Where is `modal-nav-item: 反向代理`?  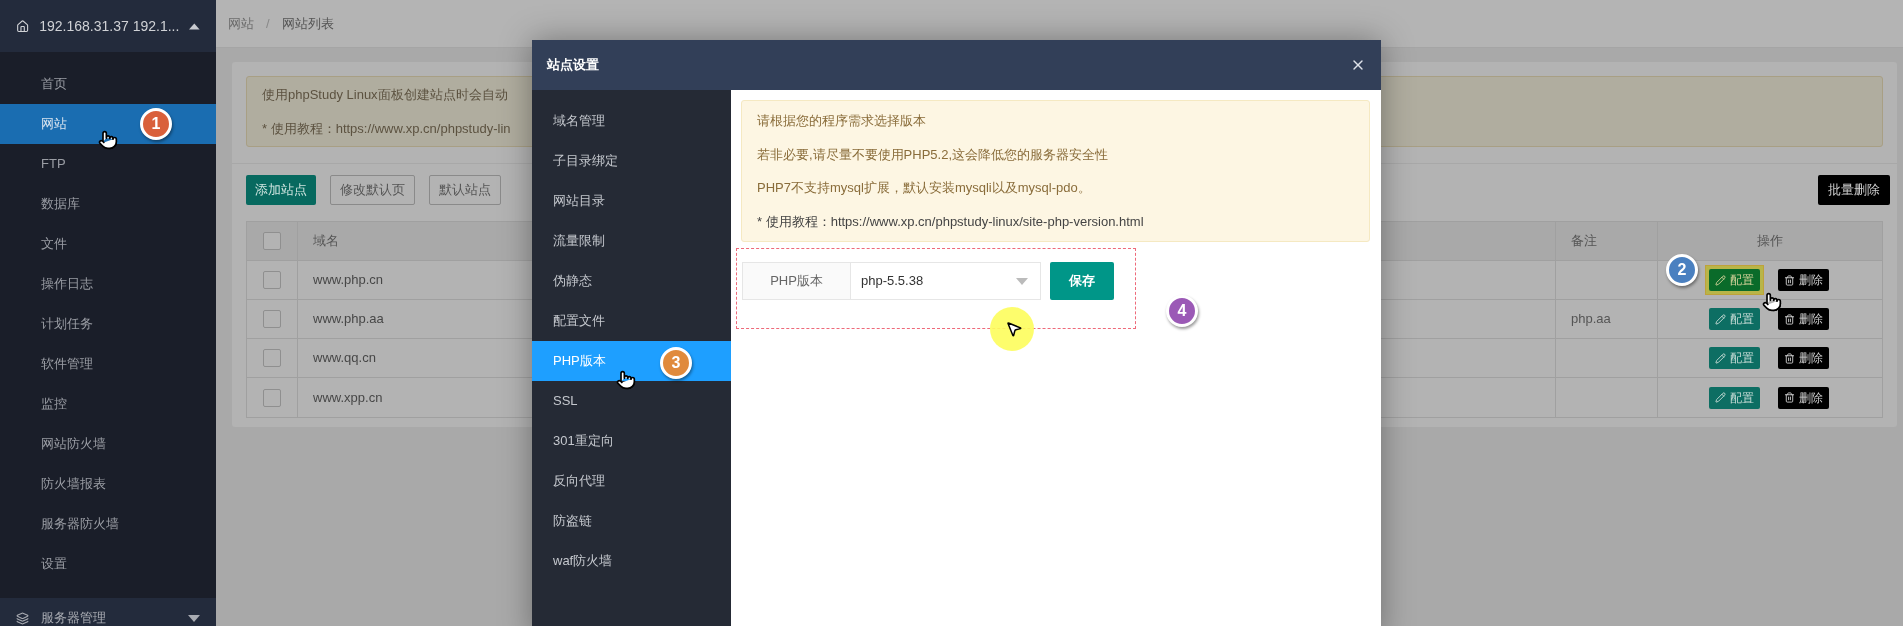 modal-nav-item: 反向代理 is located at coordinates (631, 481).